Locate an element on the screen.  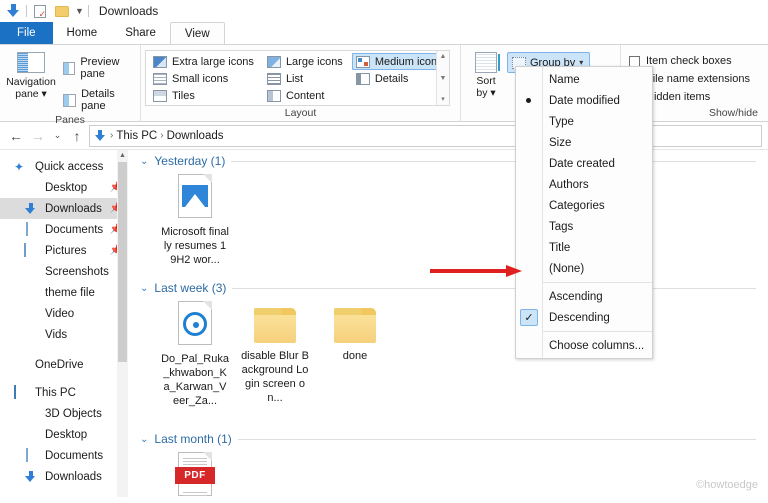
new-folder-icon is located at coordinates (62, 11).